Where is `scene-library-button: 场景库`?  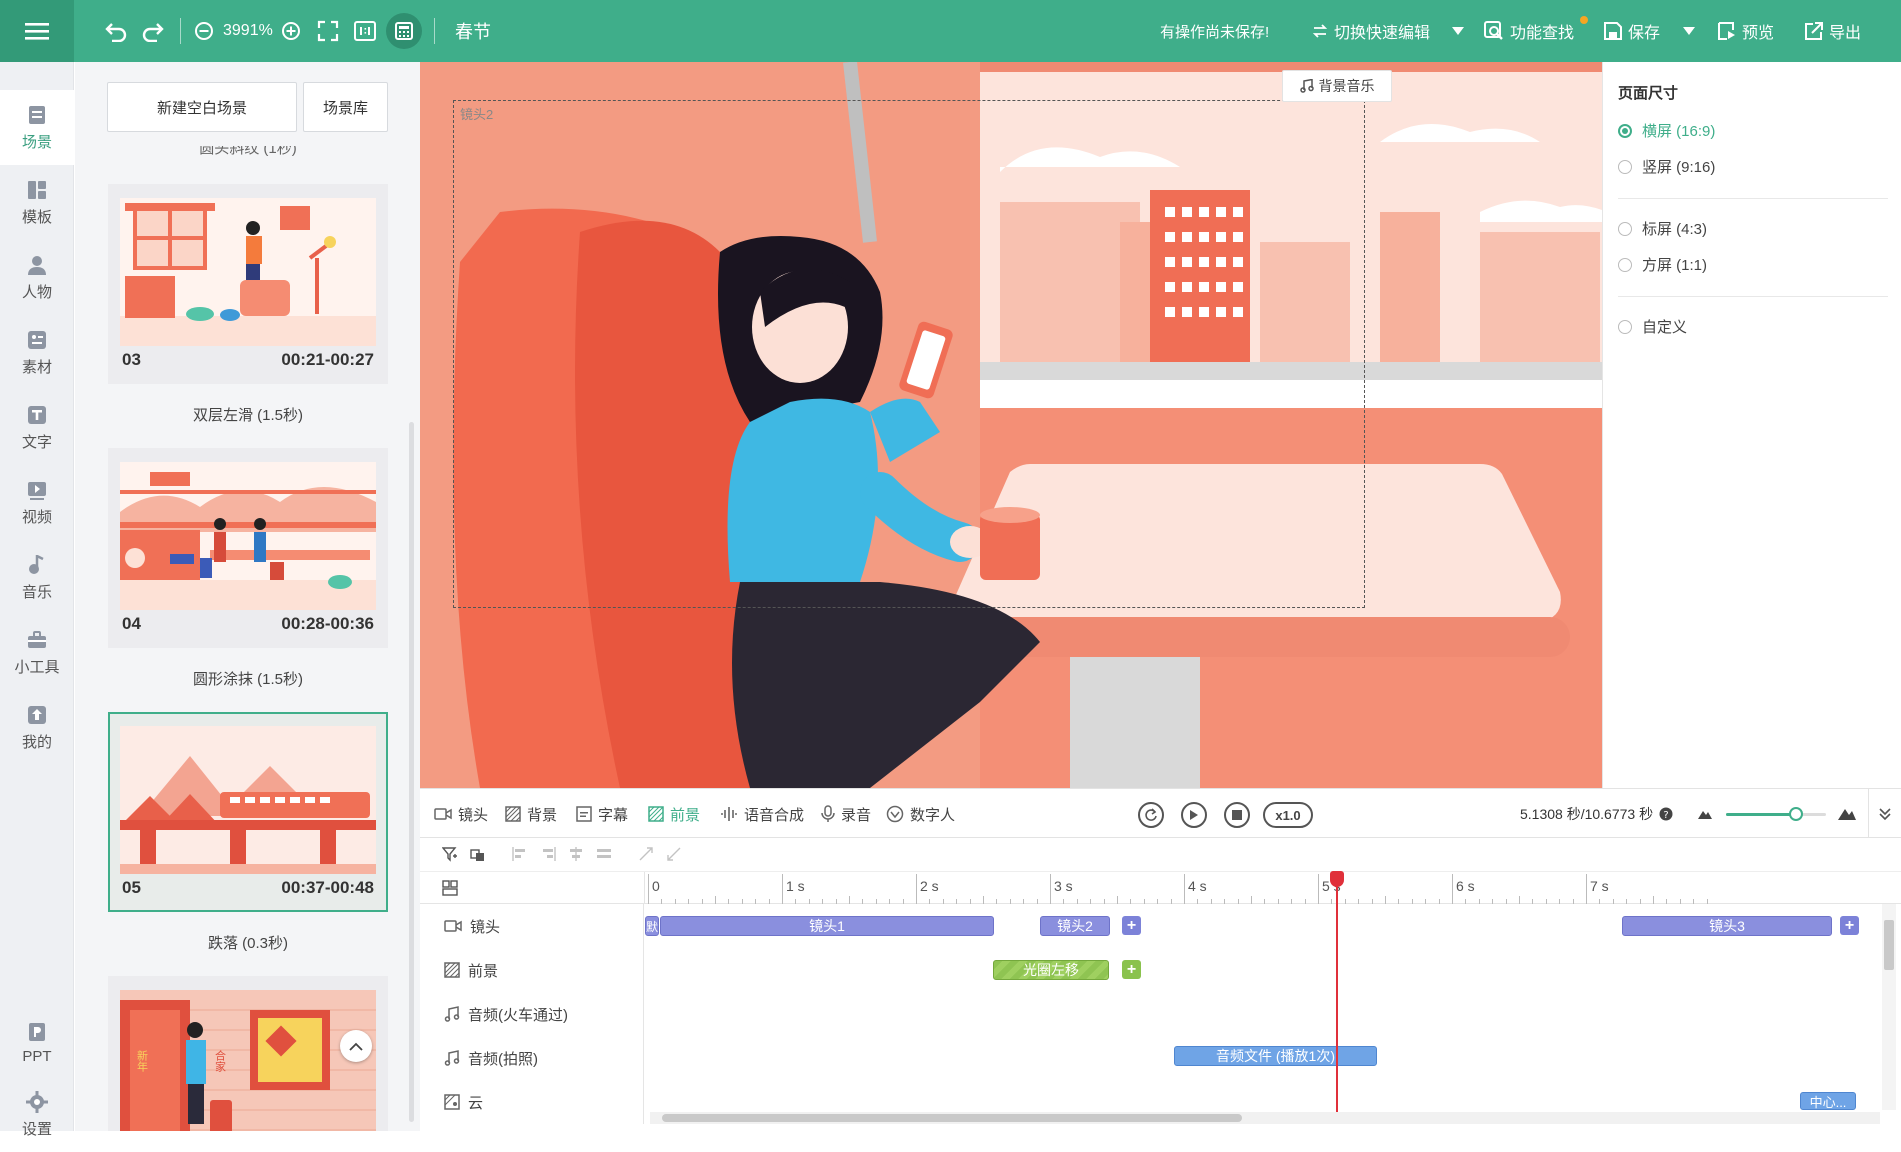
scene-library-button: 场景库 is located at coordinates (345, 107).